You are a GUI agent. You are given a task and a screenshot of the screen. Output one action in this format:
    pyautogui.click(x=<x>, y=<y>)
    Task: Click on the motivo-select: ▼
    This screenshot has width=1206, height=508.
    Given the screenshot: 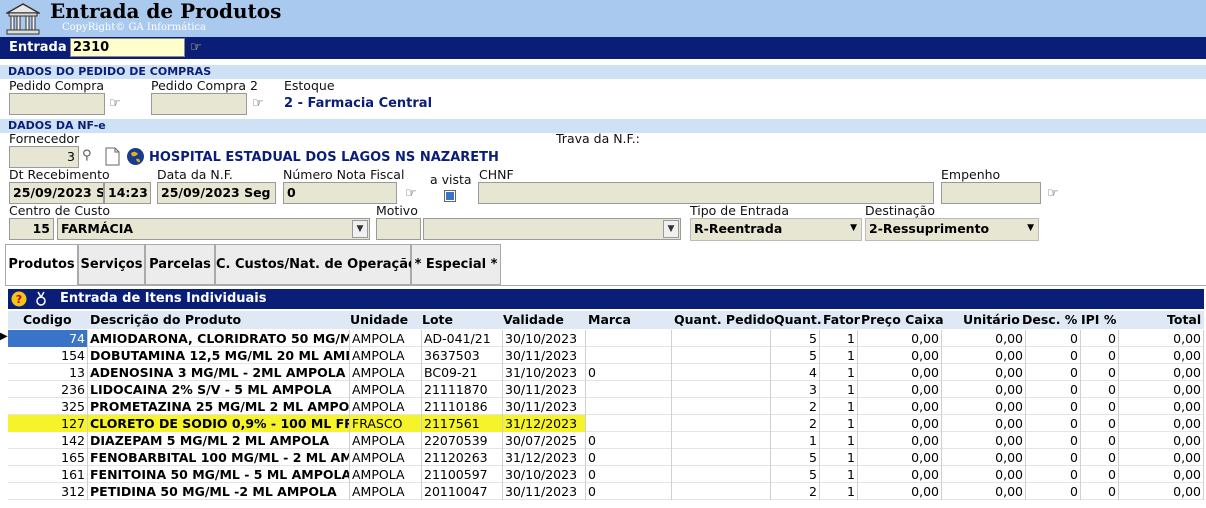 What is the action you would take?
    pyautogui.click(x=552, y=229)
    